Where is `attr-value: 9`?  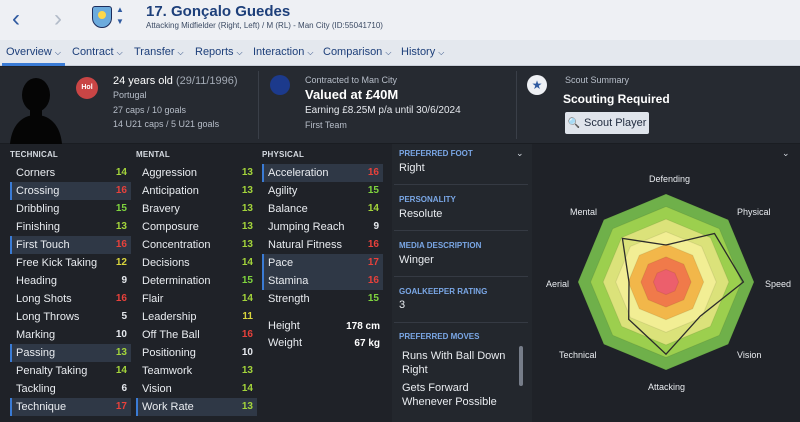 attr-value: 9 is located at coordinates (124, 280).